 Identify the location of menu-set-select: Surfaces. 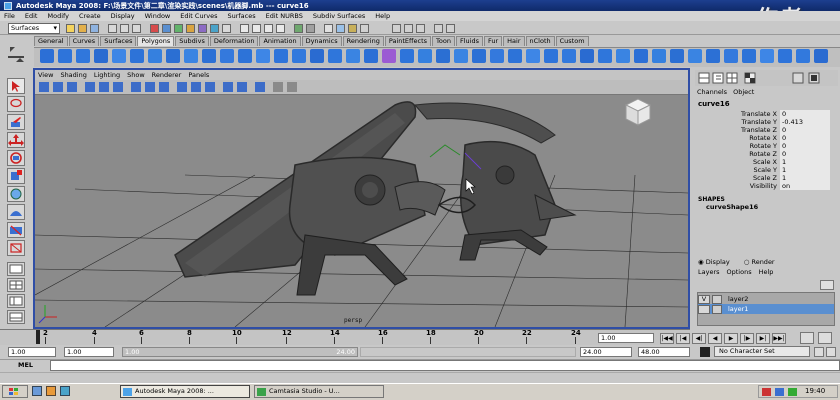
(34, 28).